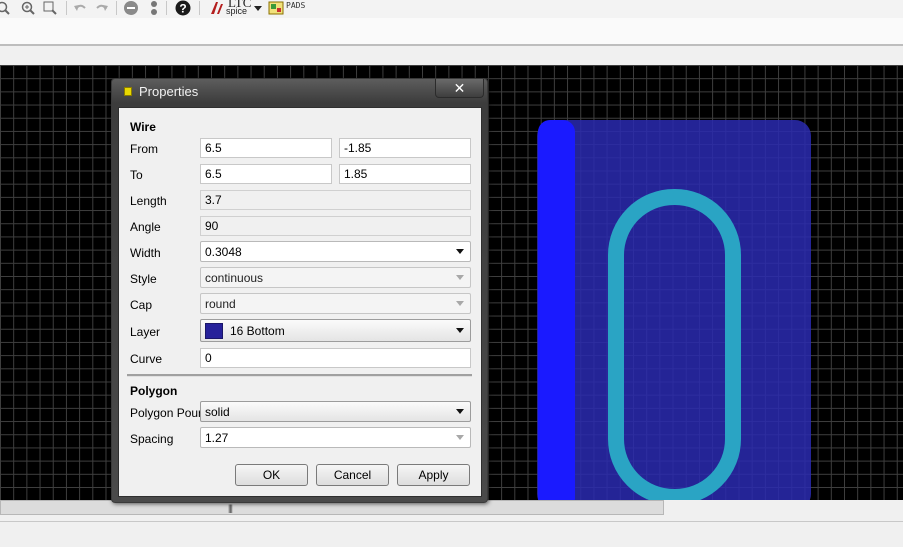 The height and width of the screenshot is (547, 903). I want to click on close-button: ✕, so click(459, 88).